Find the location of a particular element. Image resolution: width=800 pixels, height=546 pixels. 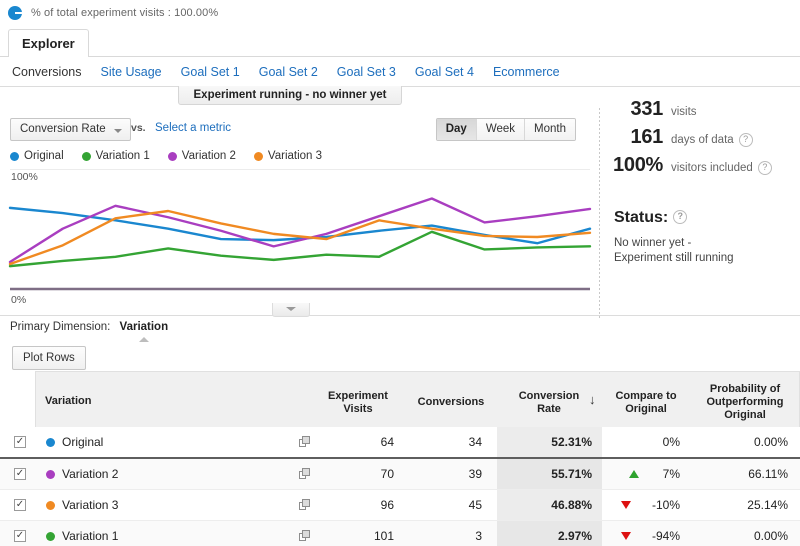

row-compare-to-original: -10% is located at coordinates (665, 505).